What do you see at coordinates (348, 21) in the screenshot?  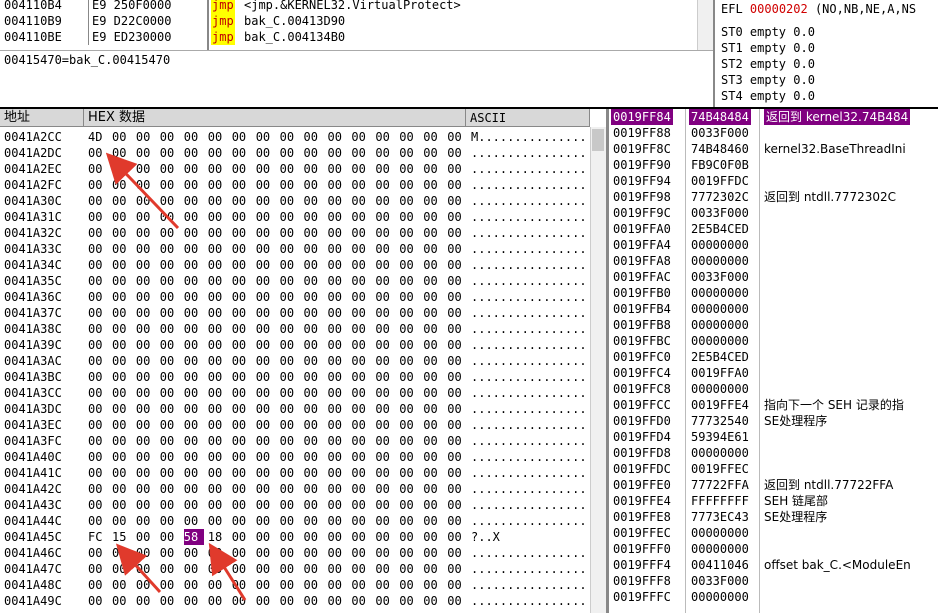 I see `disasm-row: 004110B9 E9 D22C0000 jmp bak_C.00413D90` at bounding box center [348, 21].